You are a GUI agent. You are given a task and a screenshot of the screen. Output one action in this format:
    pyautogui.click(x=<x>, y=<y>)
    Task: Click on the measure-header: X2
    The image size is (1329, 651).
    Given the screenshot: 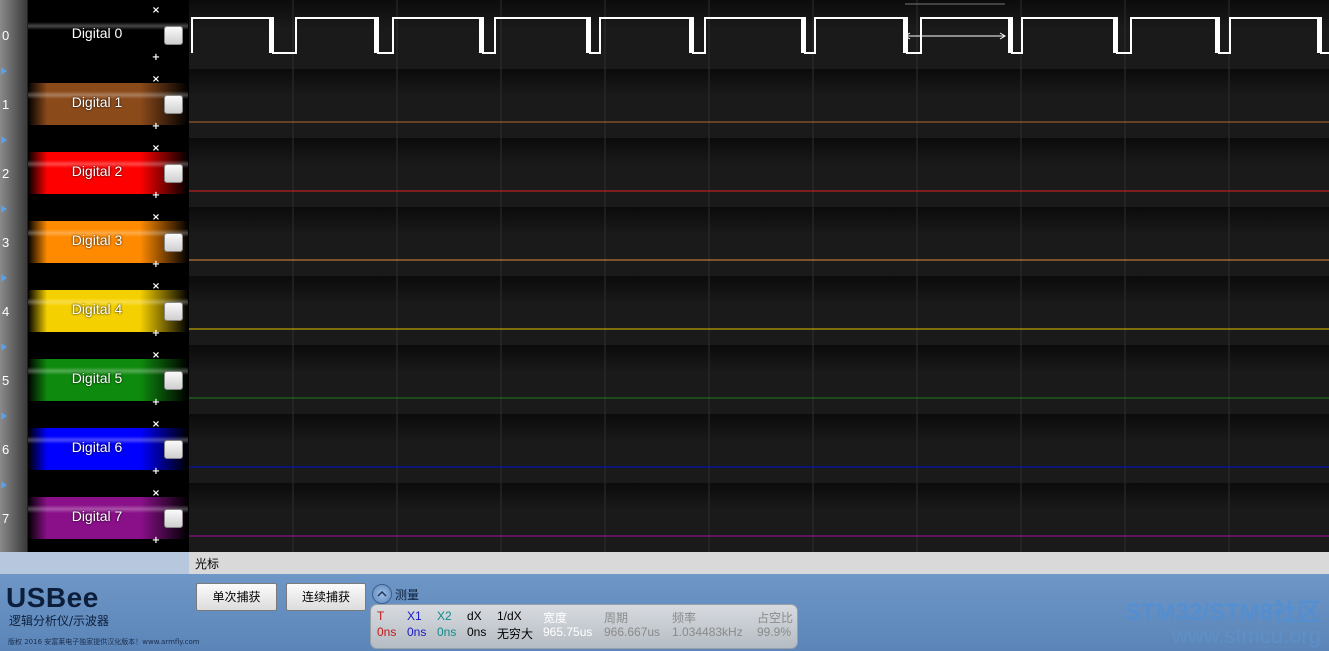 What is the action you would take?
    pyautogui.click(x=444, y=616)
    